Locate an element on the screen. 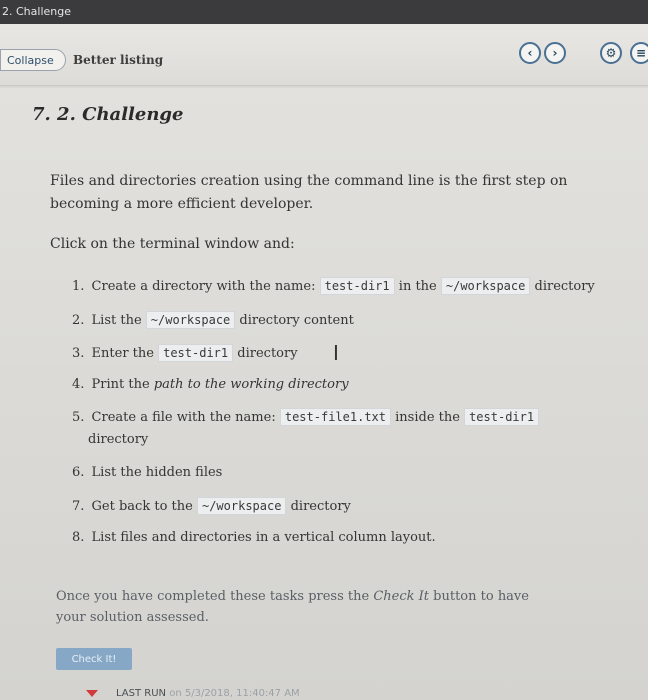 The width and height of the screenshot is (648, 700). status-marker-icon is located at coordinates (92, 693).